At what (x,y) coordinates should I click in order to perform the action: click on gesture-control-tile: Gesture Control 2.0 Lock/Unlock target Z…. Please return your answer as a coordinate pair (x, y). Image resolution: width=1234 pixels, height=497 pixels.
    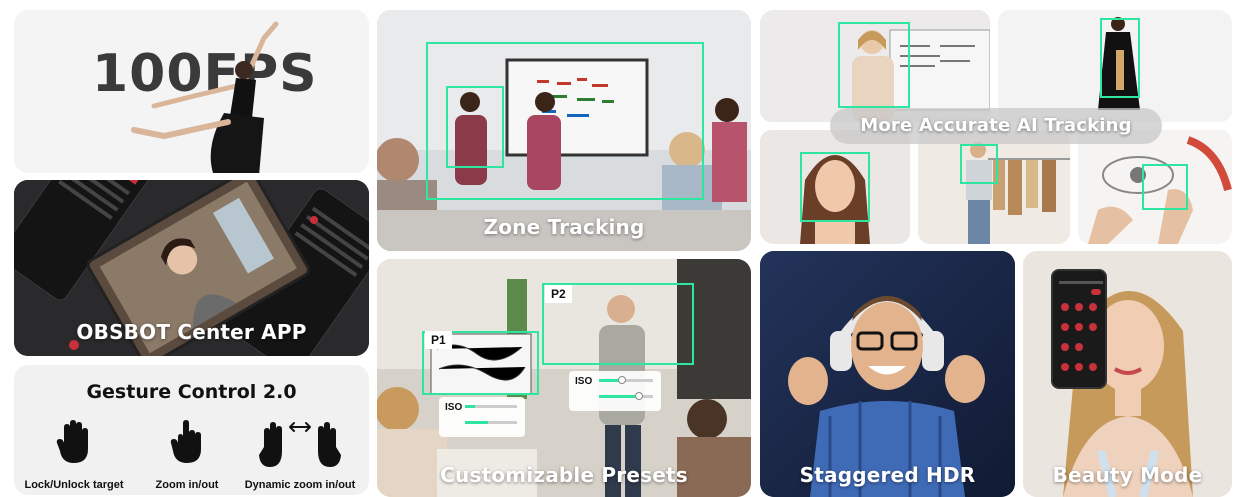
    Looking at the image, I should click on (191, 430).